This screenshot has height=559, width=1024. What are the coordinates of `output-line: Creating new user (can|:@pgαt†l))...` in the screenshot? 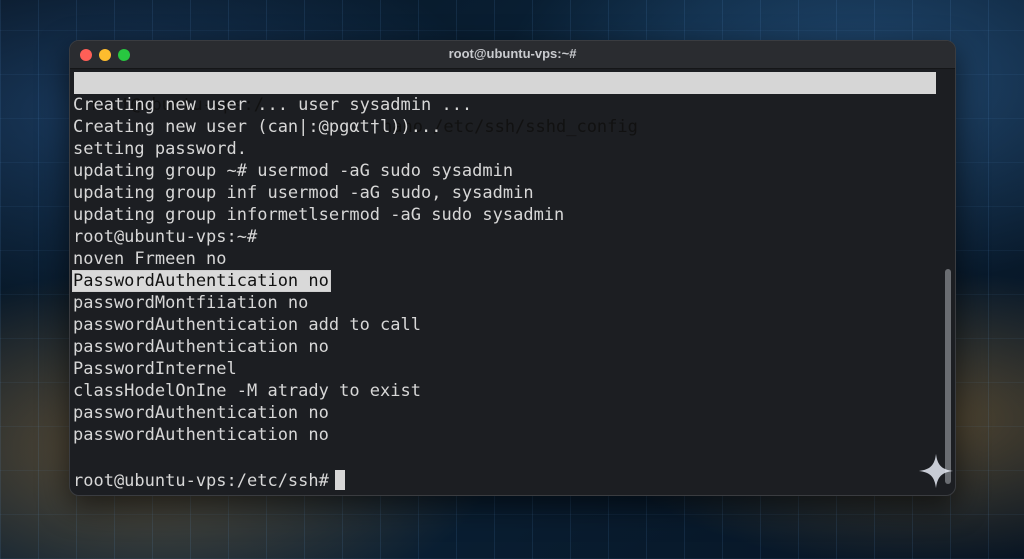 It's located at (257, 127).